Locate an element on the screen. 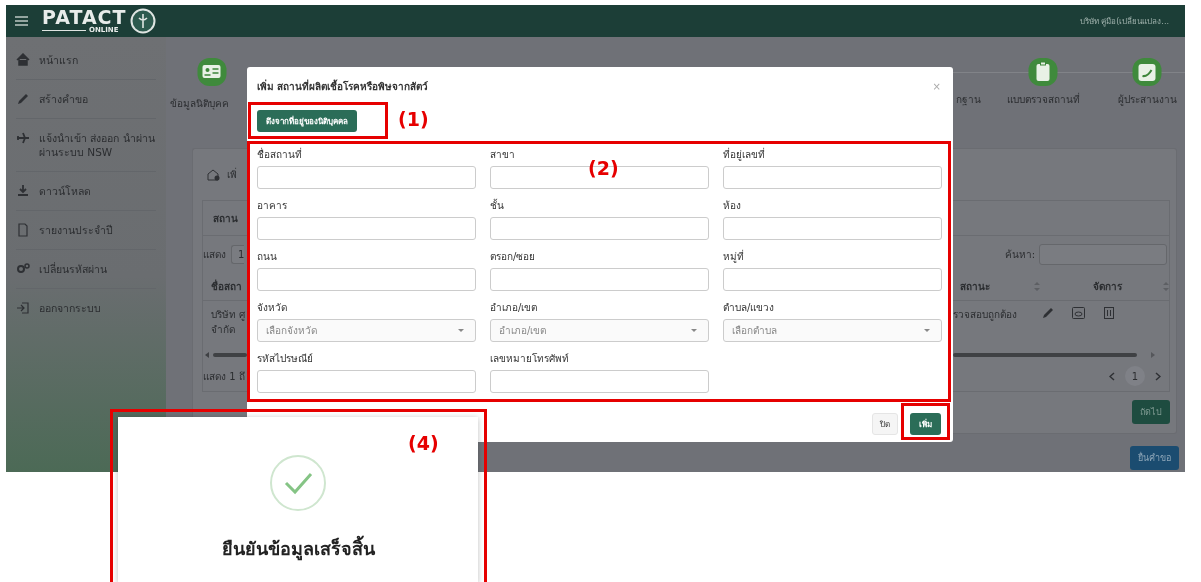 Image resolution: width=1201 pixels, height=582 pixels. fetch-address-button: ดึงจากที่อยู่ของนิติบุคคล is located at coordinates (307, 121).